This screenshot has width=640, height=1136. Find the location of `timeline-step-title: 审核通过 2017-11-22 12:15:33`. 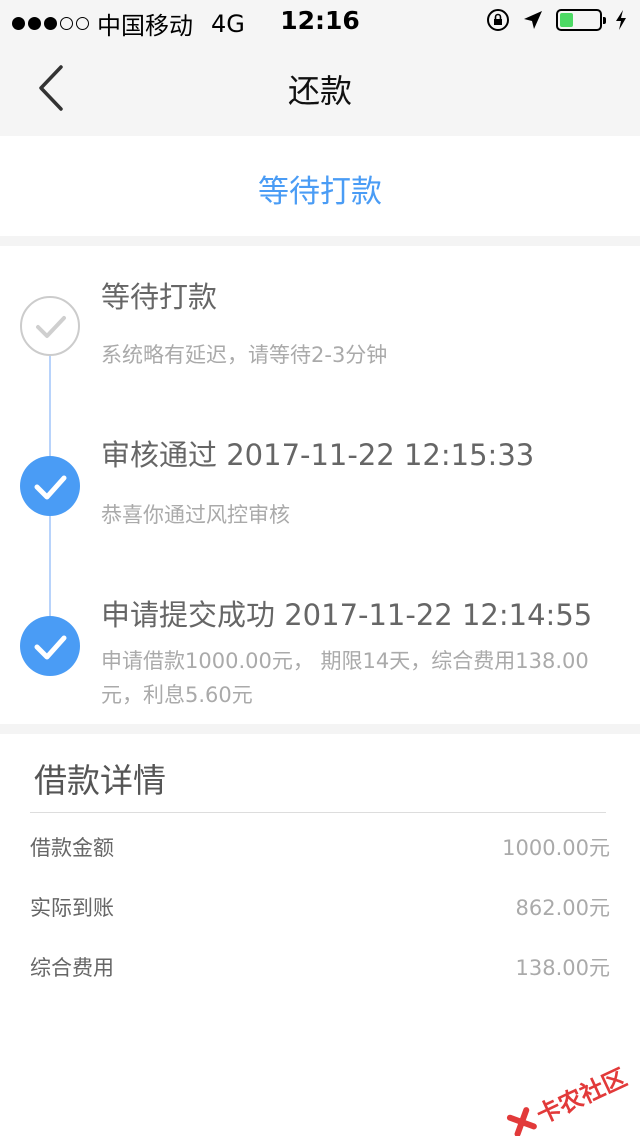

timeline-step-title: 审核通过 2017-11-22 12:15:33 is located at coordinates (318, 455).